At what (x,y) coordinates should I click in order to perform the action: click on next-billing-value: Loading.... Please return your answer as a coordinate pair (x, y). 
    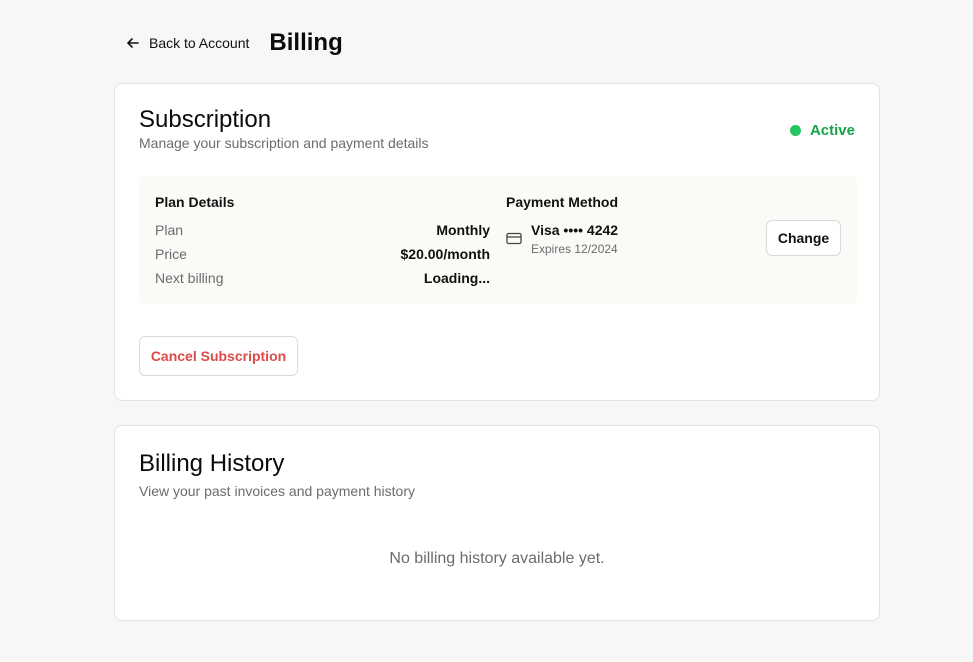
    Looking at the image, I should click on (456, 278).